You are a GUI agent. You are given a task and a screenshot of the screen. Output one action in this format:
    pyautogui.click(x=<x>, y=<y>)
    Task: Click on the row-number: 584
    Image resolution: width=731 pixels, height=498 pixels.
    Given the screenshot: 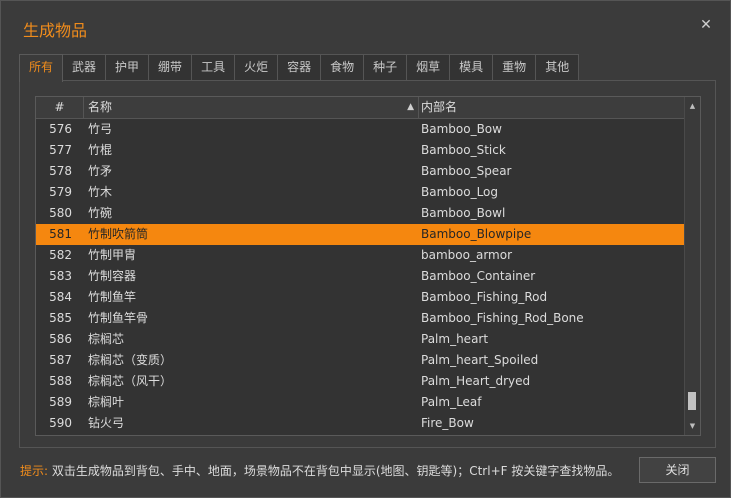 What is the action you would take?
    pyautogui.click(x=60, y=297)
    